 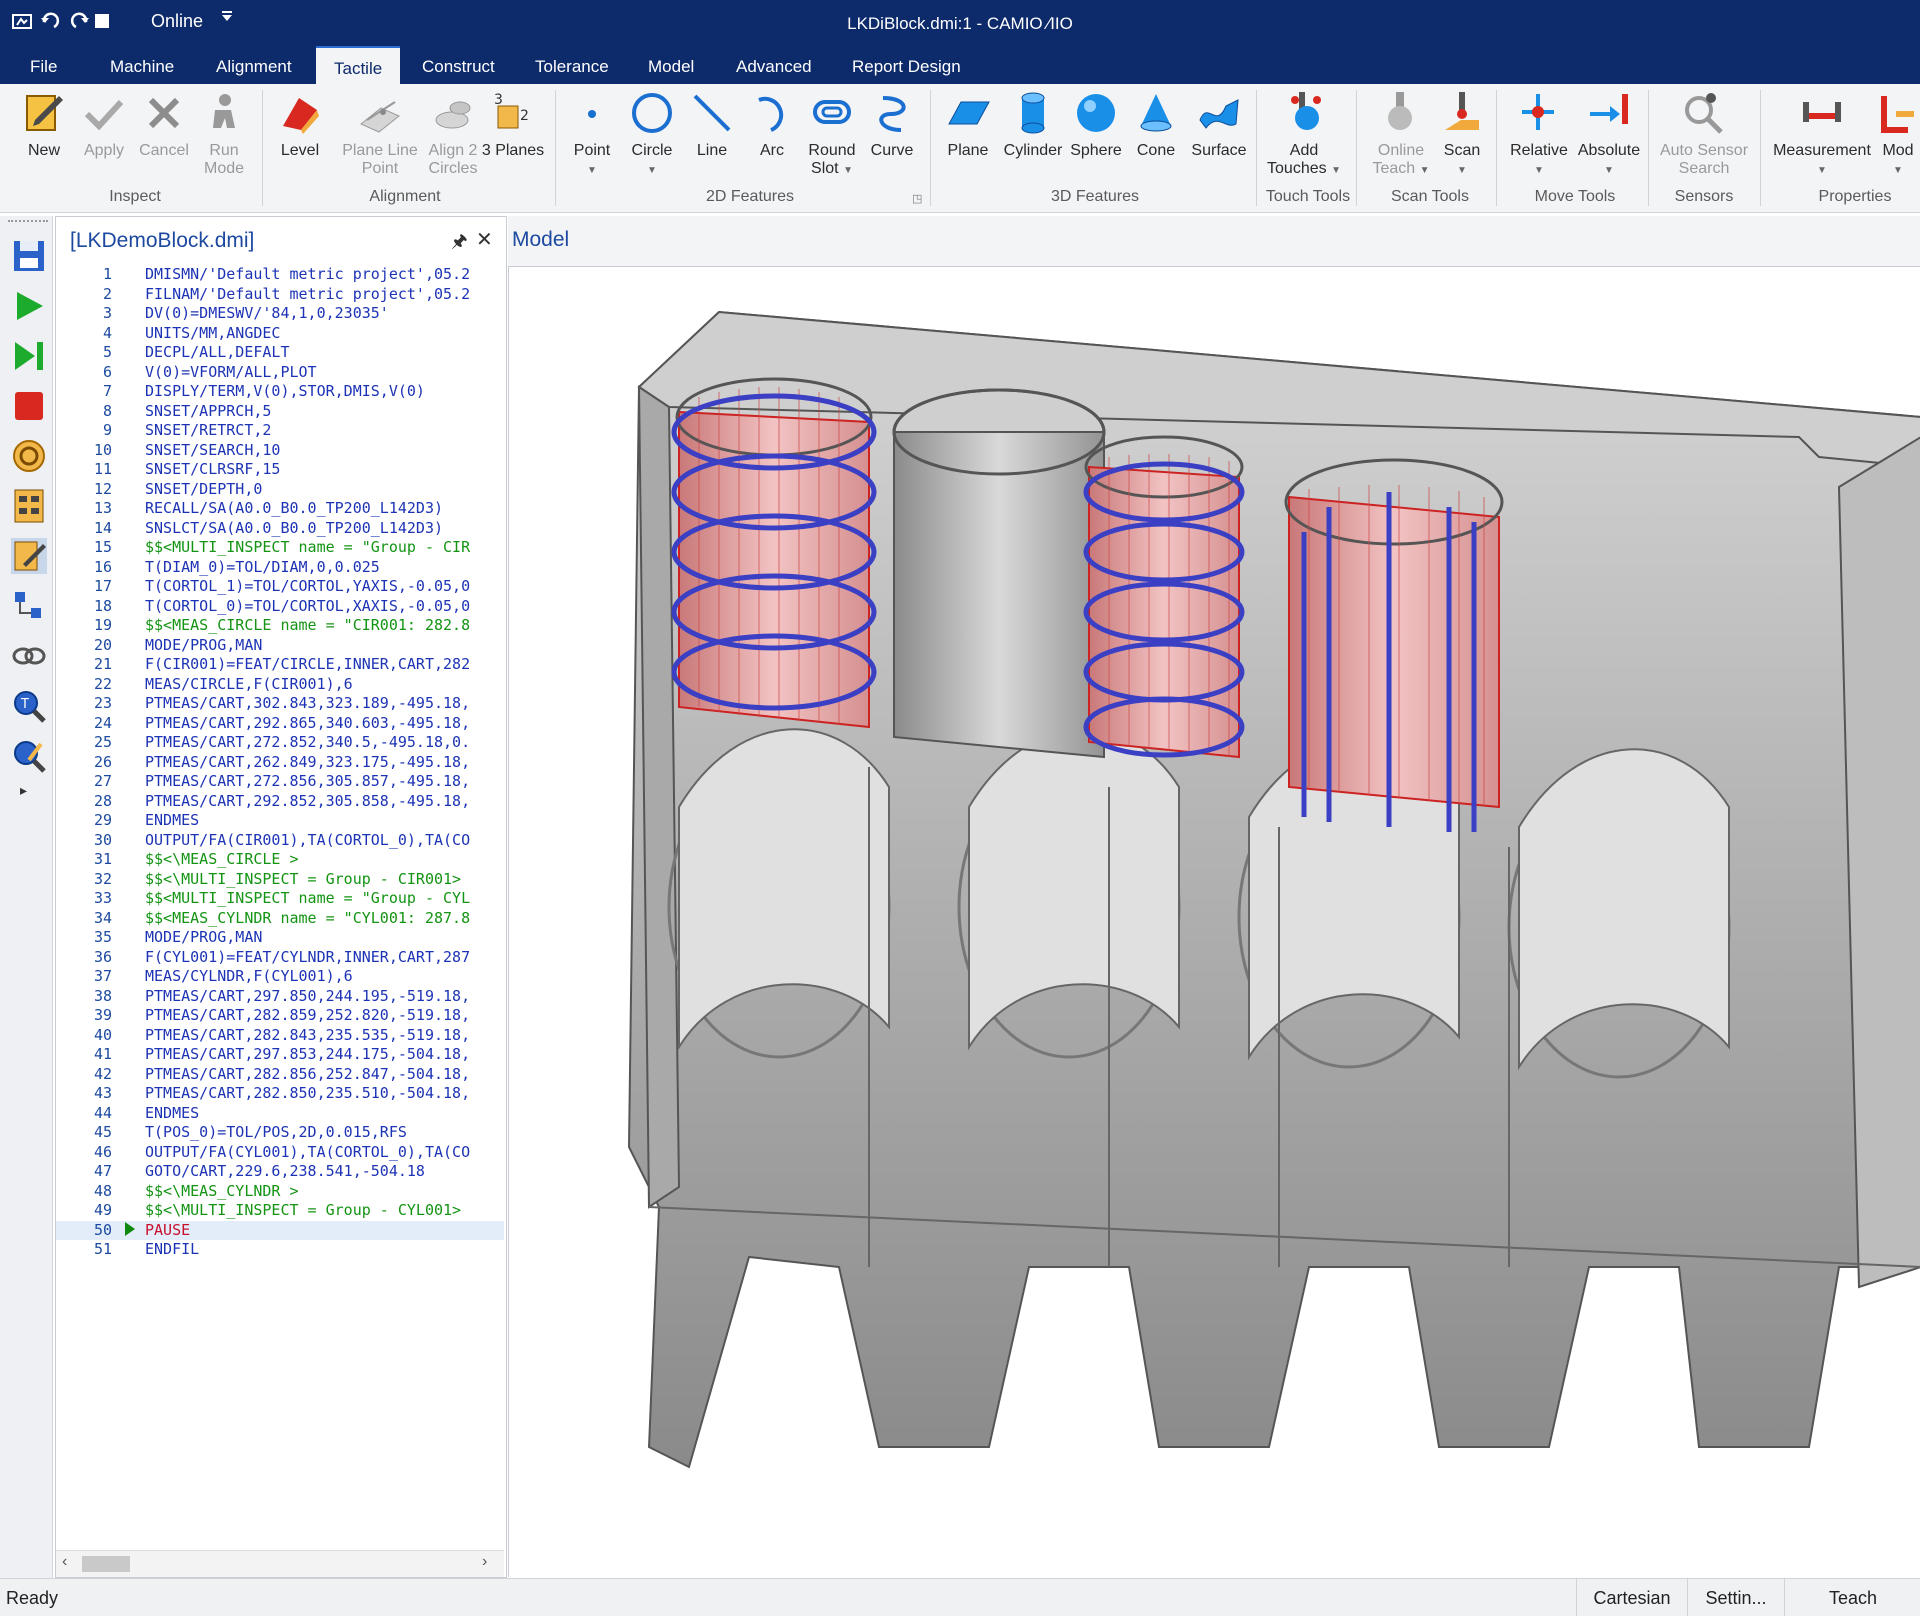 I want to click on code-line: 27 PTMEAS/CART,272.856,305.857,-495.18,, so click(x=280, y=782).